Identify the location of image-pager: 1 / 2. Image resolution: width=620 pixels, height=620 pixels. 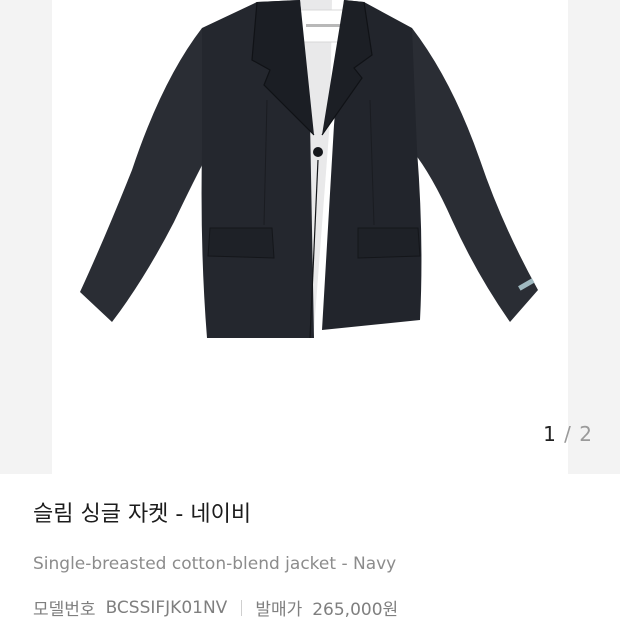
(568, 434).